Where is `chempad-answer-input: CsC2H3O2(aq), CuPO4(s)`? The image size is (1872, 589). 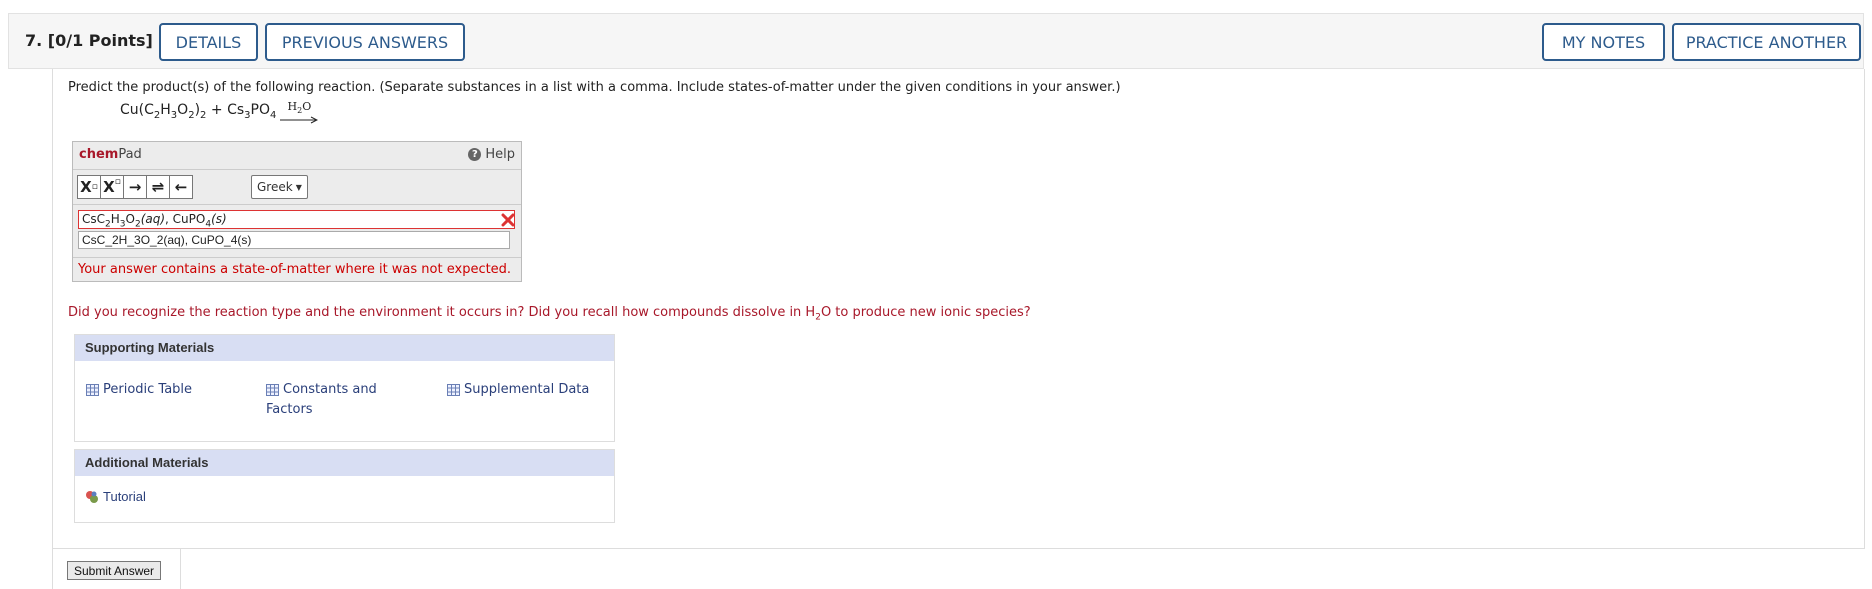 chempad-answer-input: CsC2H3O2(aq), CuPO4(s) is located at coordinates (296, 219).